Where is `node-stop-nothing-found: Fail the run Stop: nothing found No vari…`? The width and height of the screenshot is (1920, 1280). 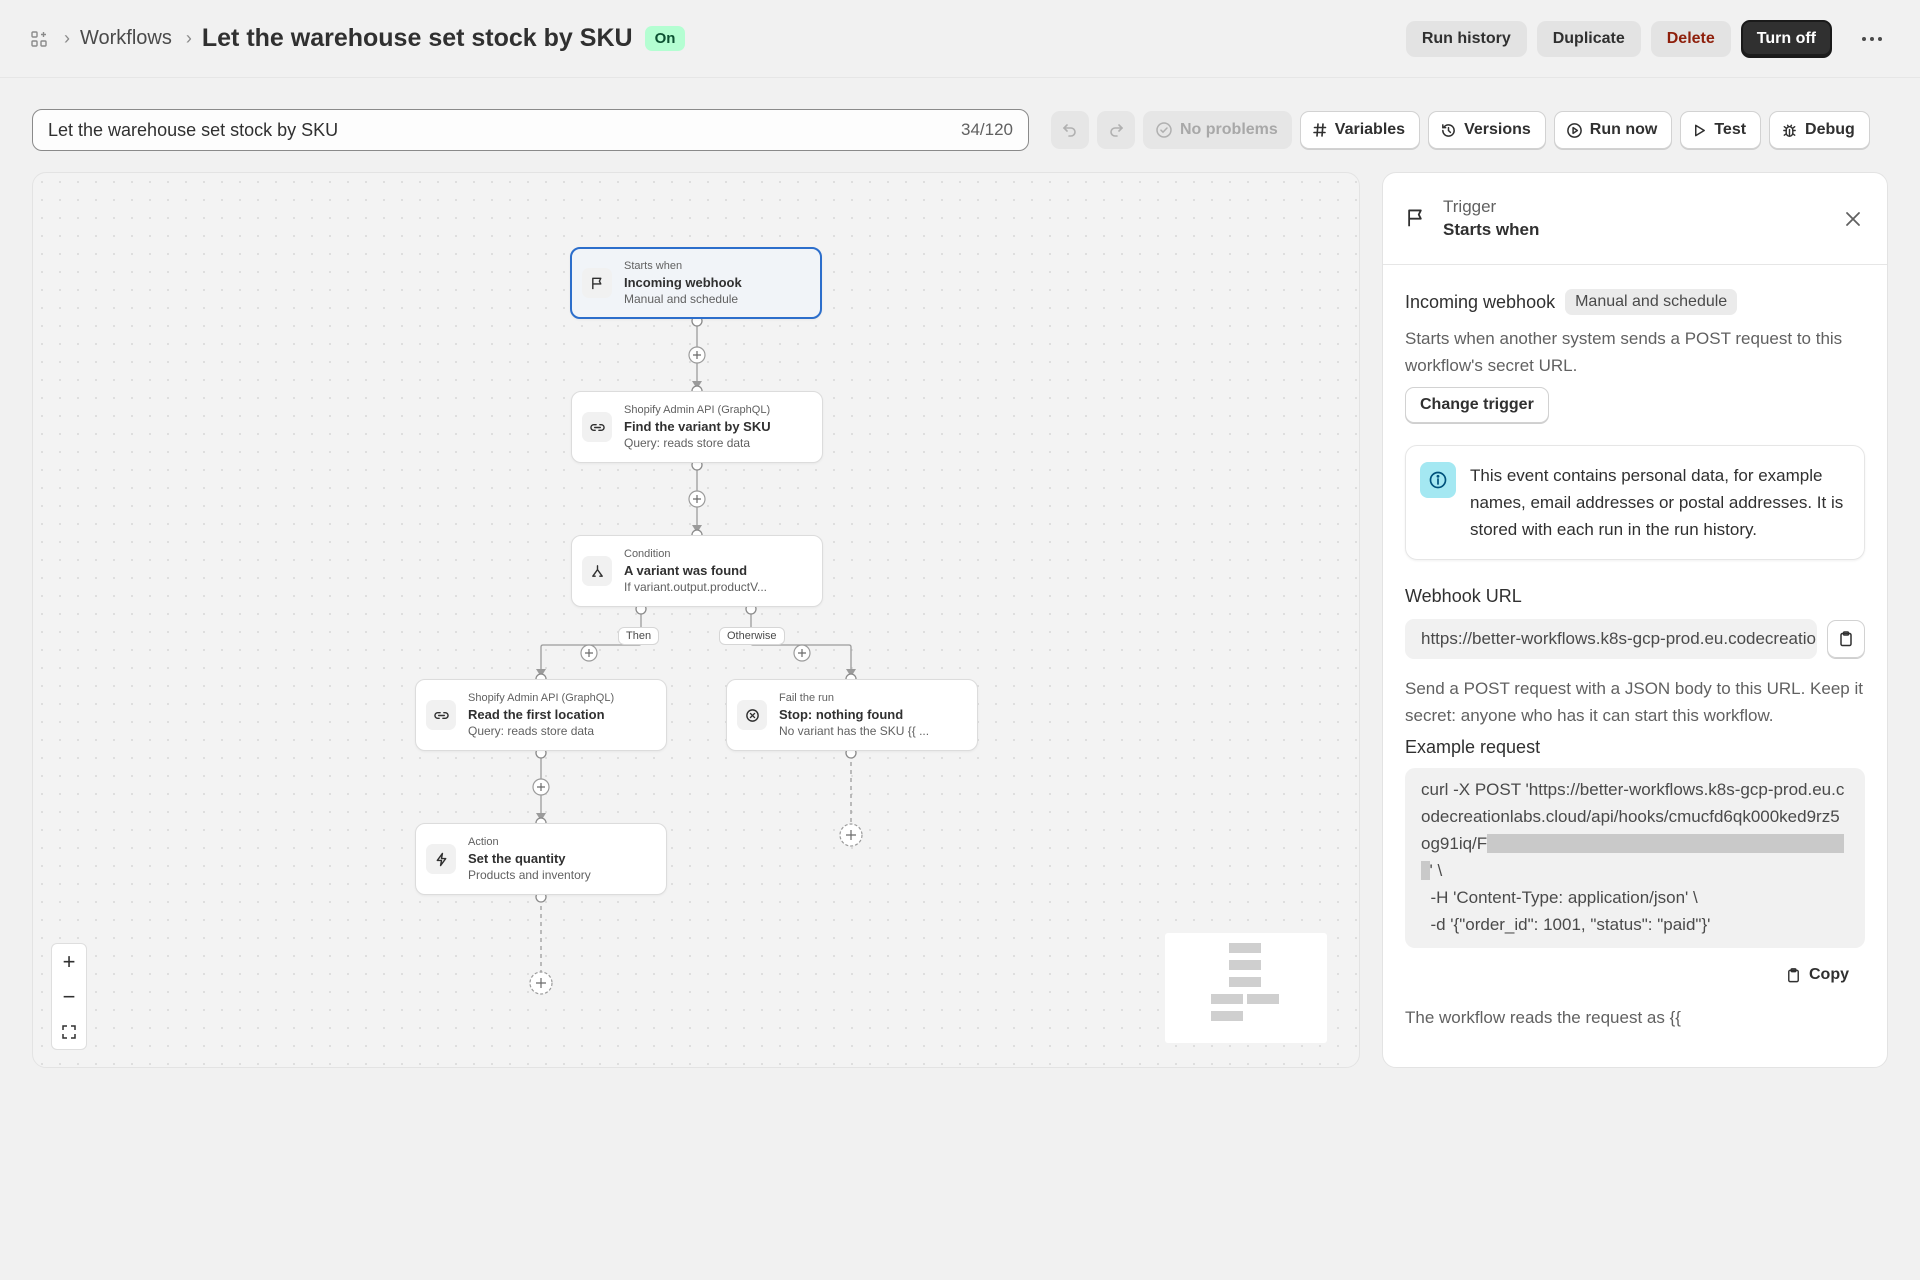 node-stop-nothing-found: Fail the run Stop: nothing found No vari… is located at coordinates (852, 715).